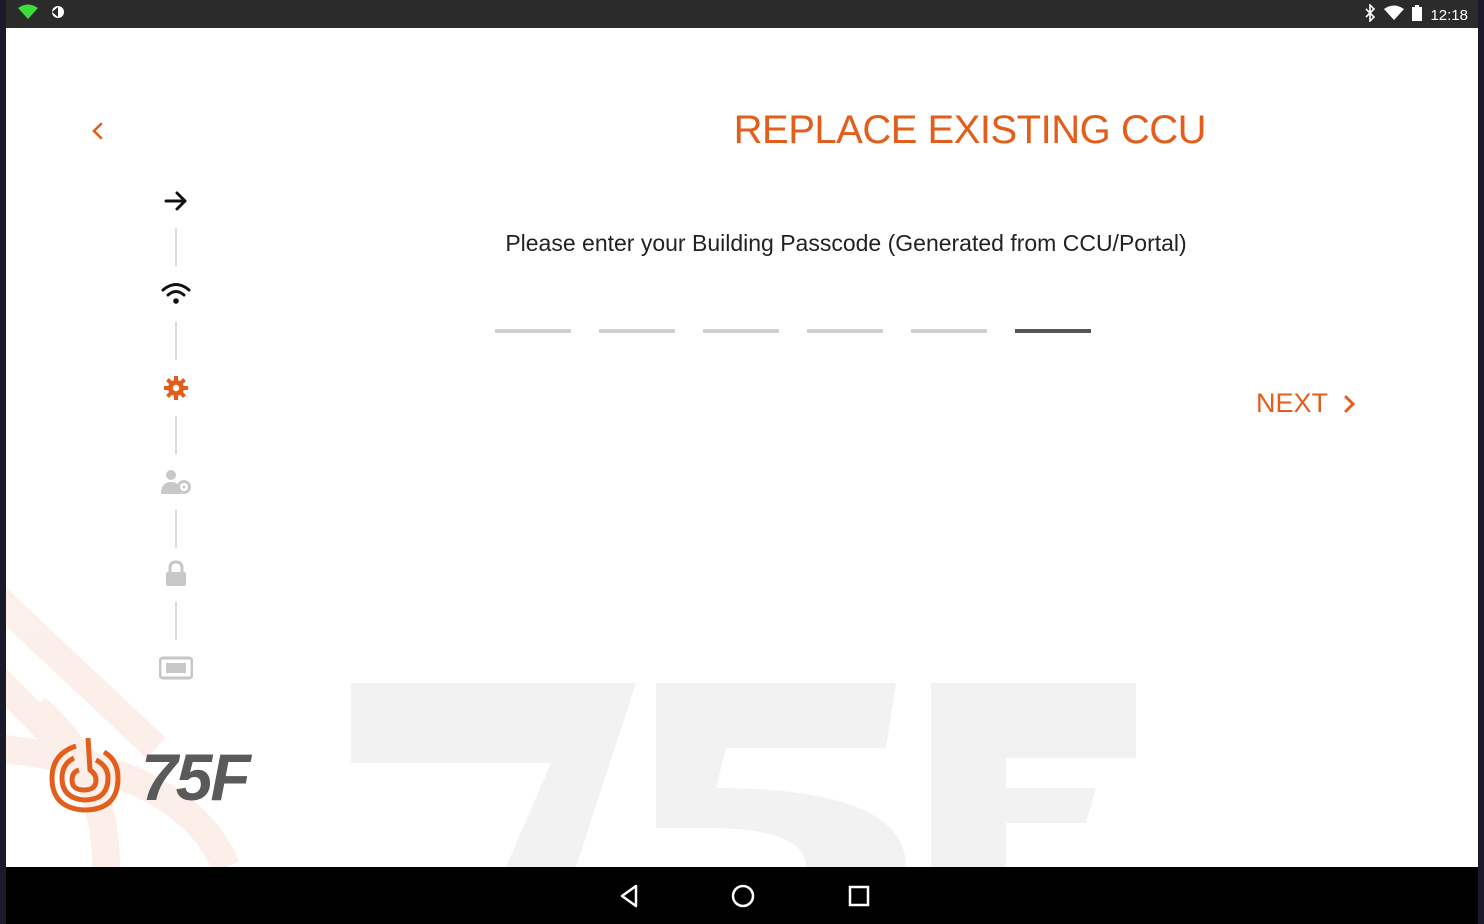 The height and width of the screenshot is (924, 1484). I want to click on step-gear-icon, so click(176, 388).